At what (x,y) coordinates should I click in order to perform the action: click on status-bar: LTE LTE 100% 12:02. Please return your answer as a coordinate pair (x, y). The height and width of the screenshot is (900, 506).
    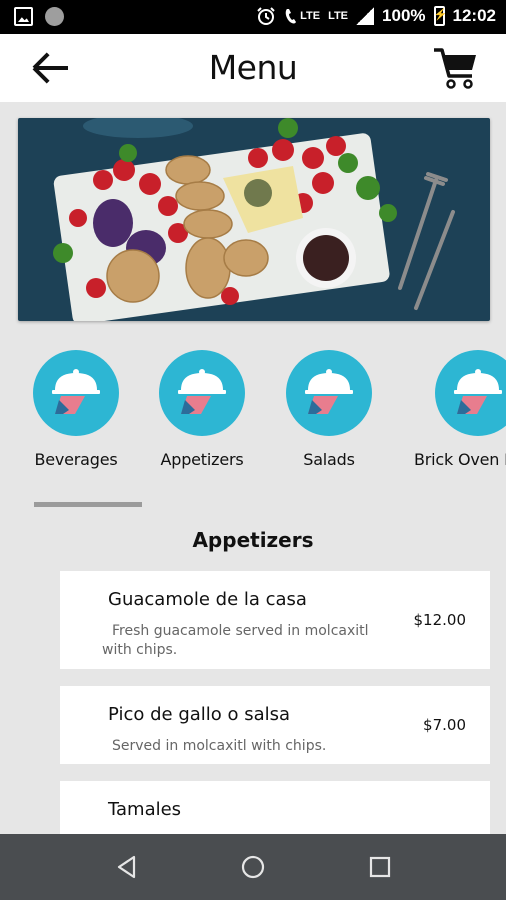
    Looking at the image, I should click on (253, 17).